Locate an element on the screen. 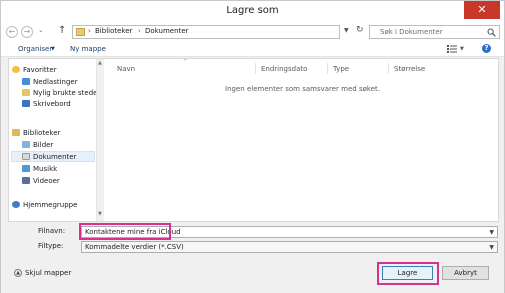  nav-item-musikk: Musikk is located at coordinates (39, 169).